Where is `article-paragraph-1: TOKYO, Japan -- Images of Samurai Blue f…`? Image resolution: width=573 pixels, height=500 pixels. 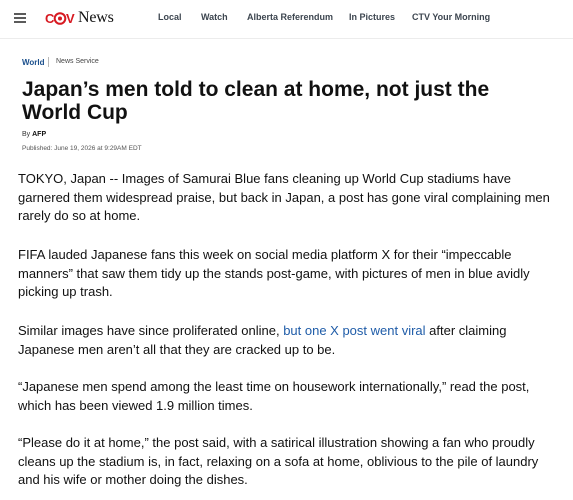 article-paragraph-1: TOKYO, Japan -- Images of Samurai Blue f… is located at coordinates (284, 197).